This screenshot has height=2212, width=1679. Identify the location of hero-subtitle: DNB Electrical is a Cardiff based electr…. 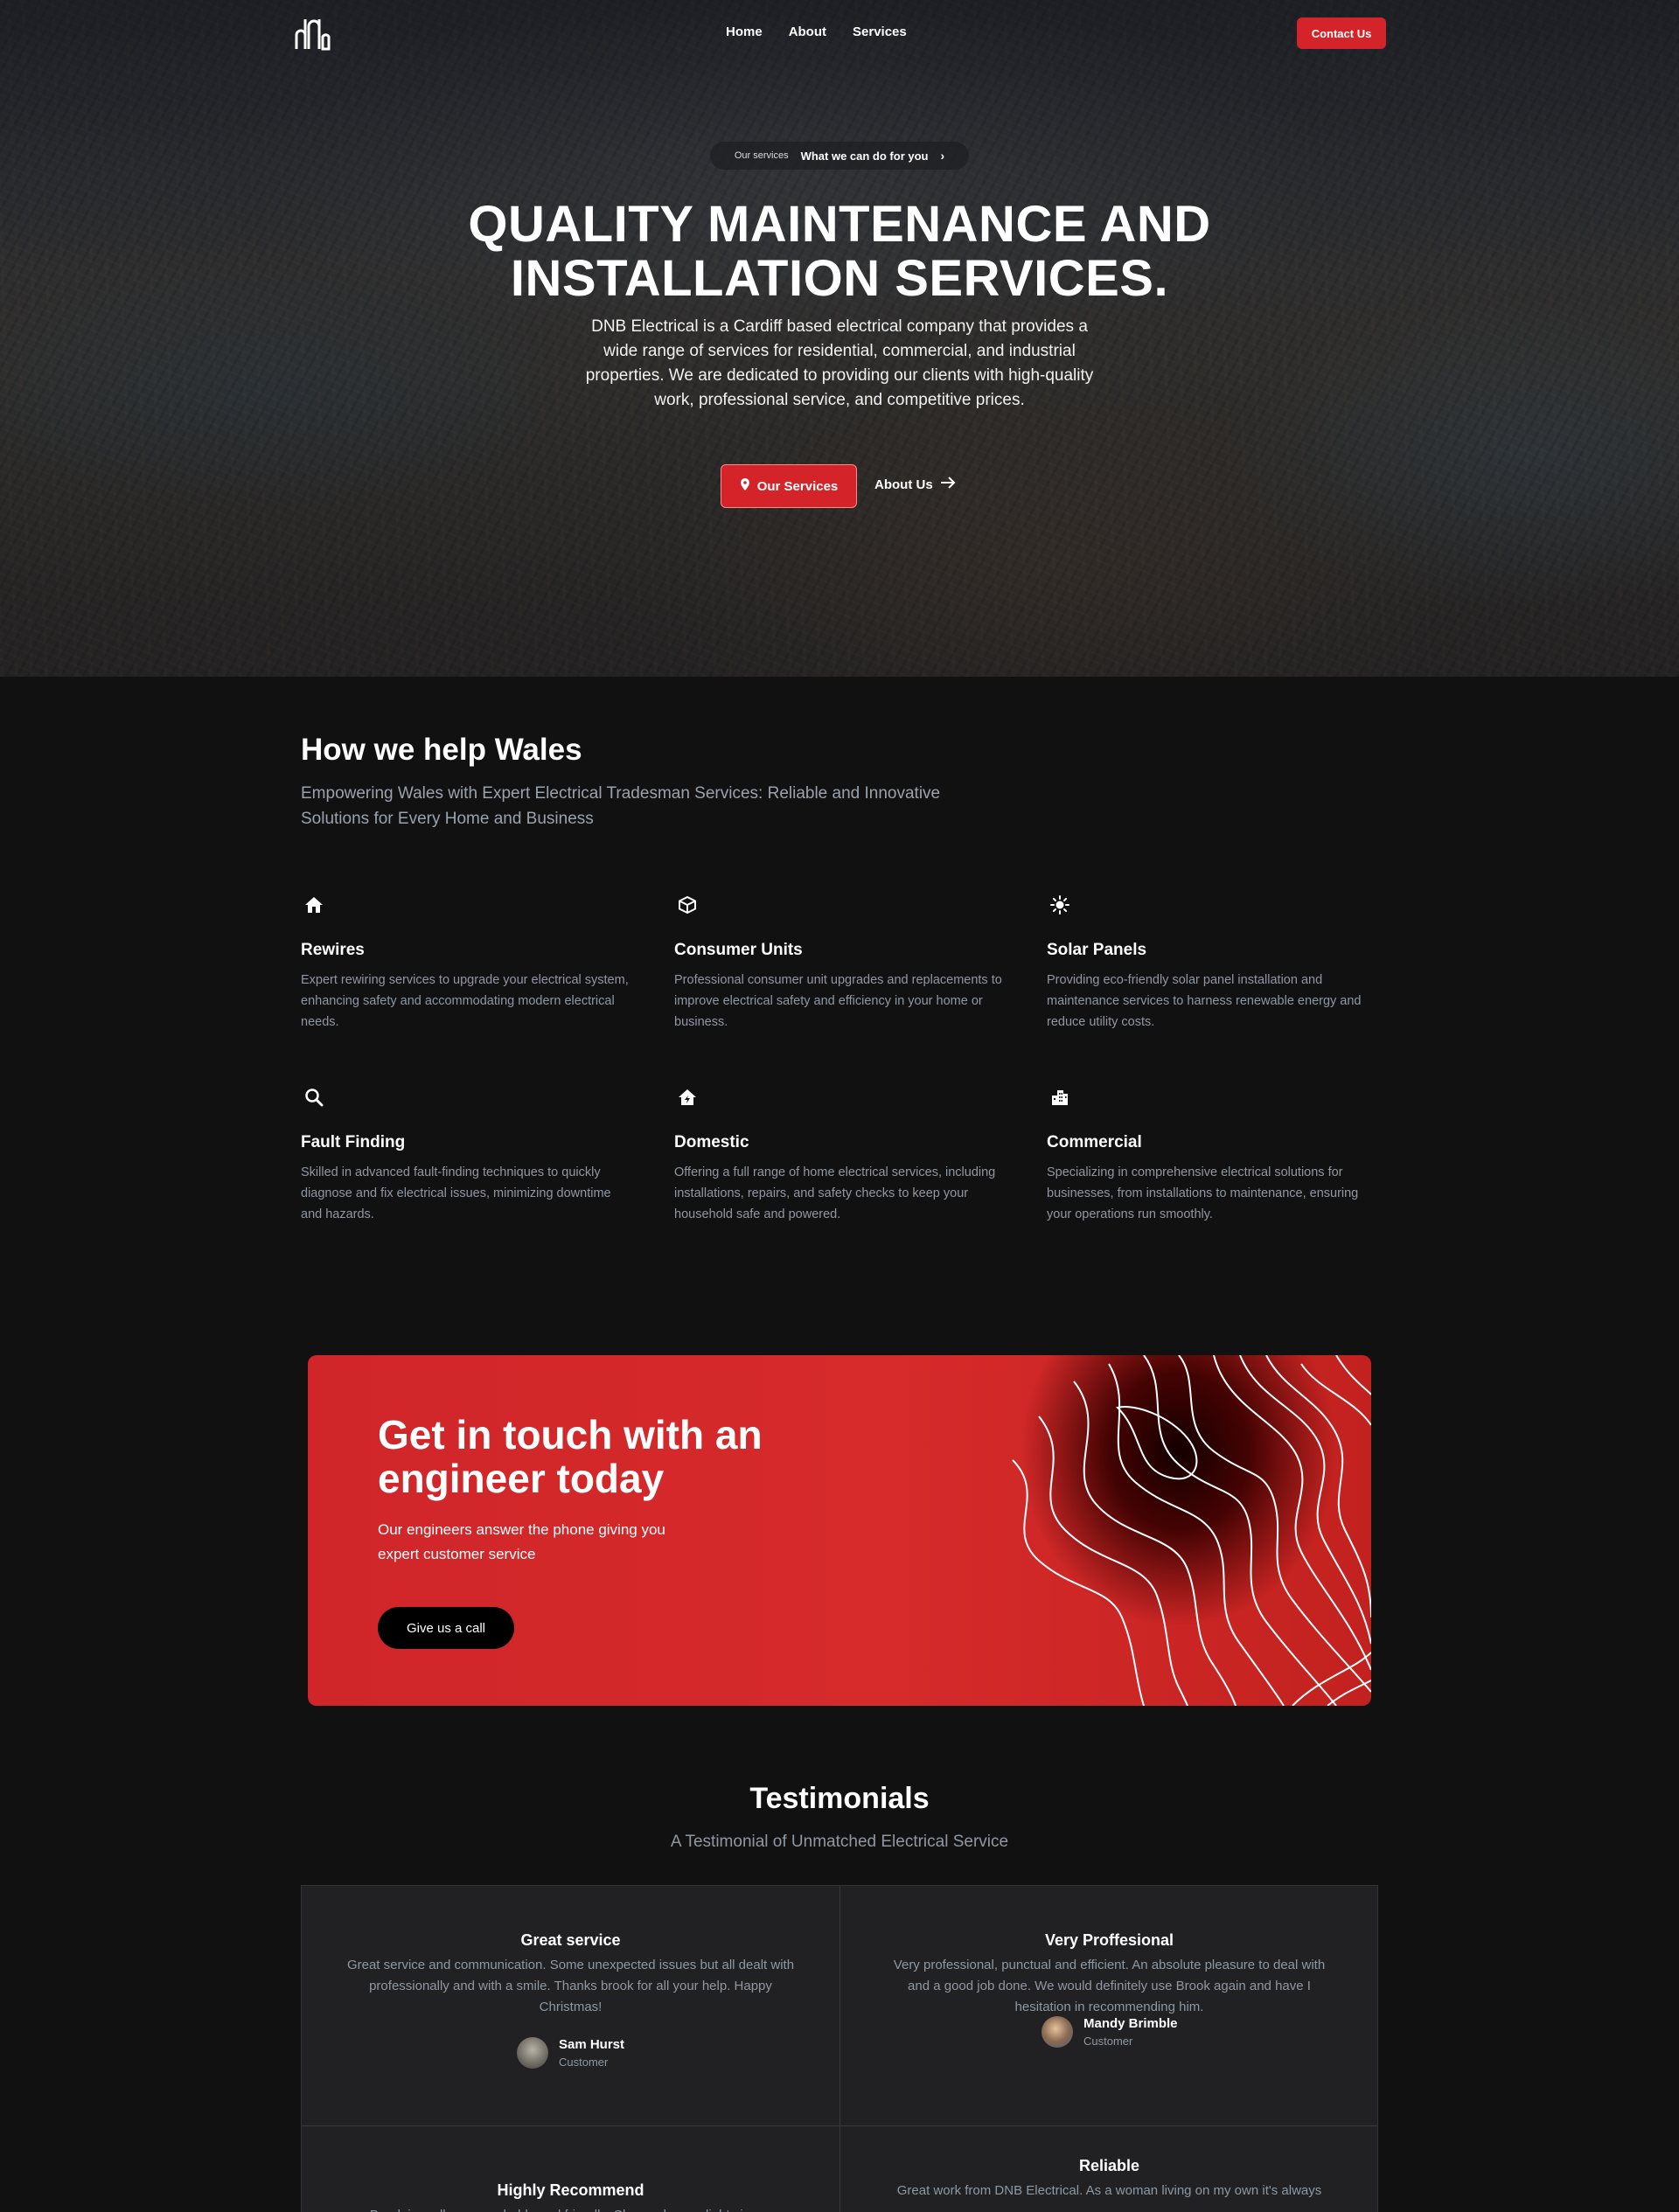
(840, 363).